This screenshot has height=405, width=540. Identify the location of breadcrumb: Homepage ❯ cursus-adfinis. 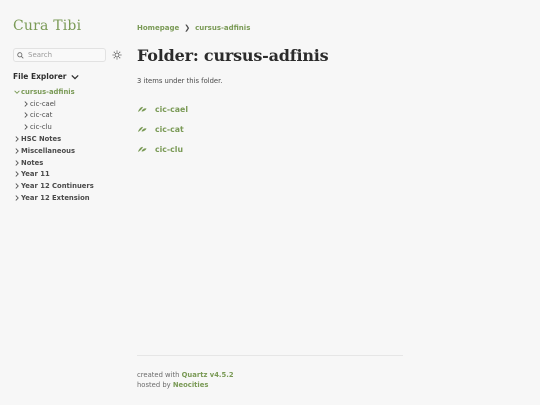
(270, 28).